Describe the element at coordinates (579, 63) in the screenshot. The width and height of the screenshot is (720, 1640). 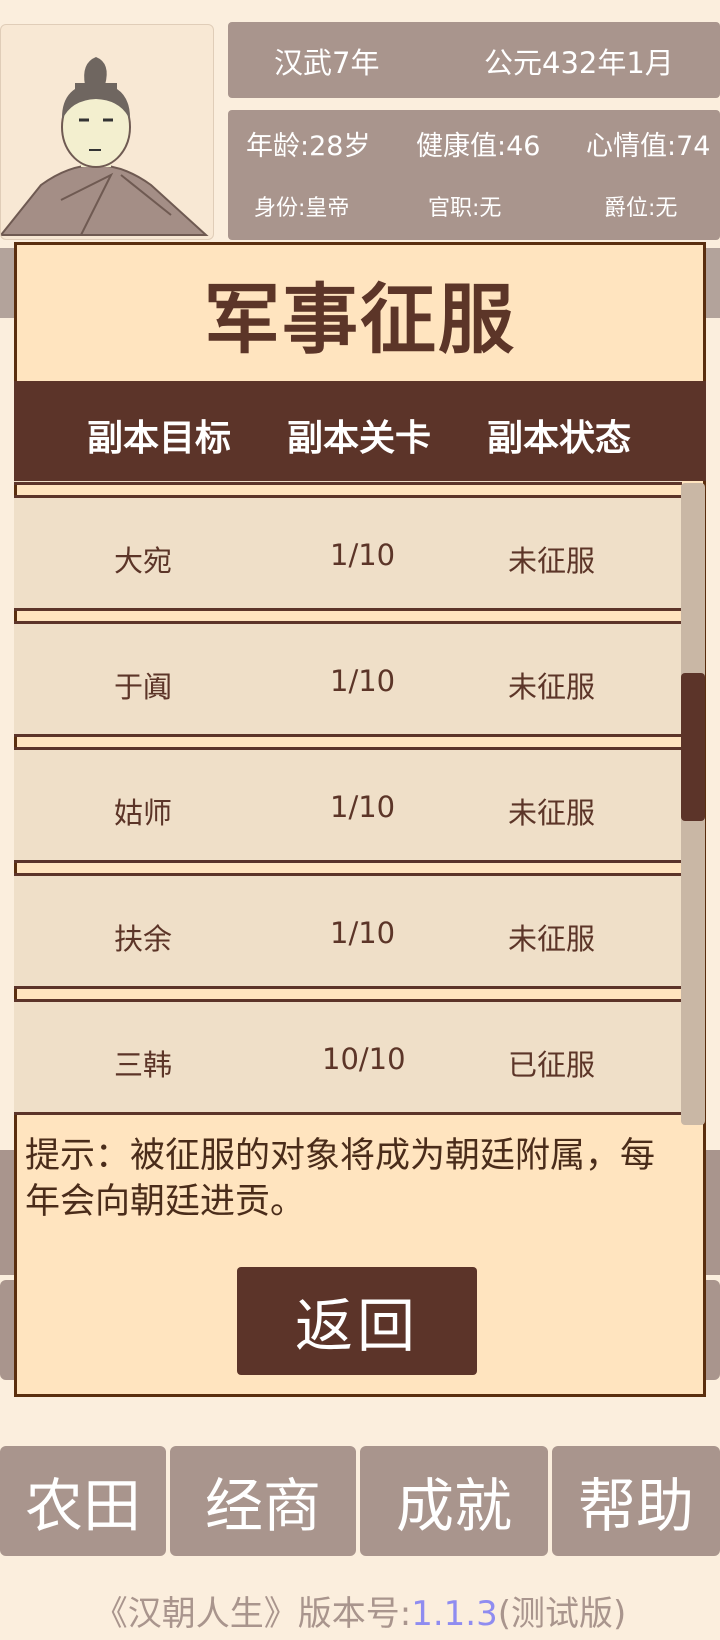
I see `calendar-date: 公元432年1月` at that location.